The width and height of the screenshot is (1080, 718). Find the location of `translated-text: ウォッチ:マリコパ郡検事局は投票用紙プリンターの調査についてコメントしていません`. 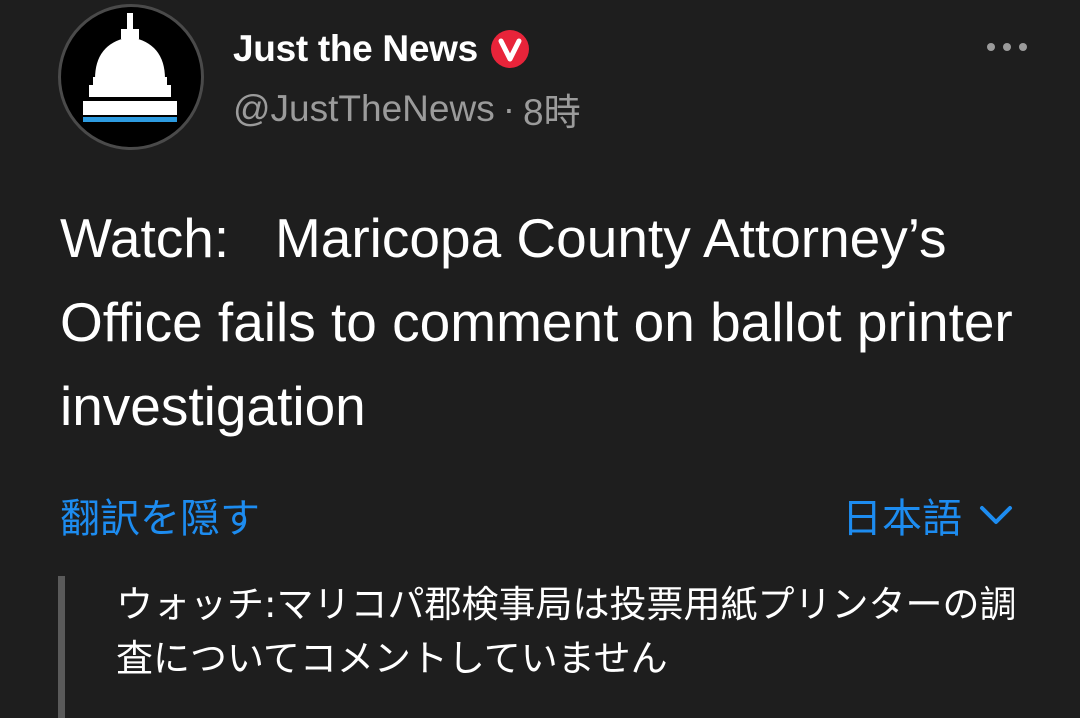

translated-text: ウォッチ:マリコパ郡検事局は投票用紙プリンターの調査についてコメントしていません is located at coordinates (566, 631).